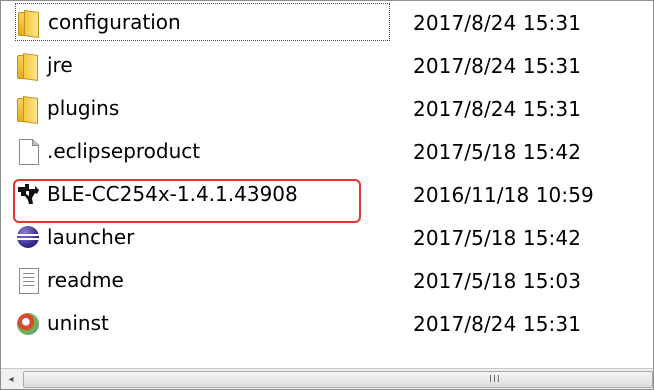 This screenshot has width=654, height=390. I want to click on file-row-ble-cc254x: BLE-CC254x-1.4.1.43908 2016/11/18 10:59, so click(327, 194).